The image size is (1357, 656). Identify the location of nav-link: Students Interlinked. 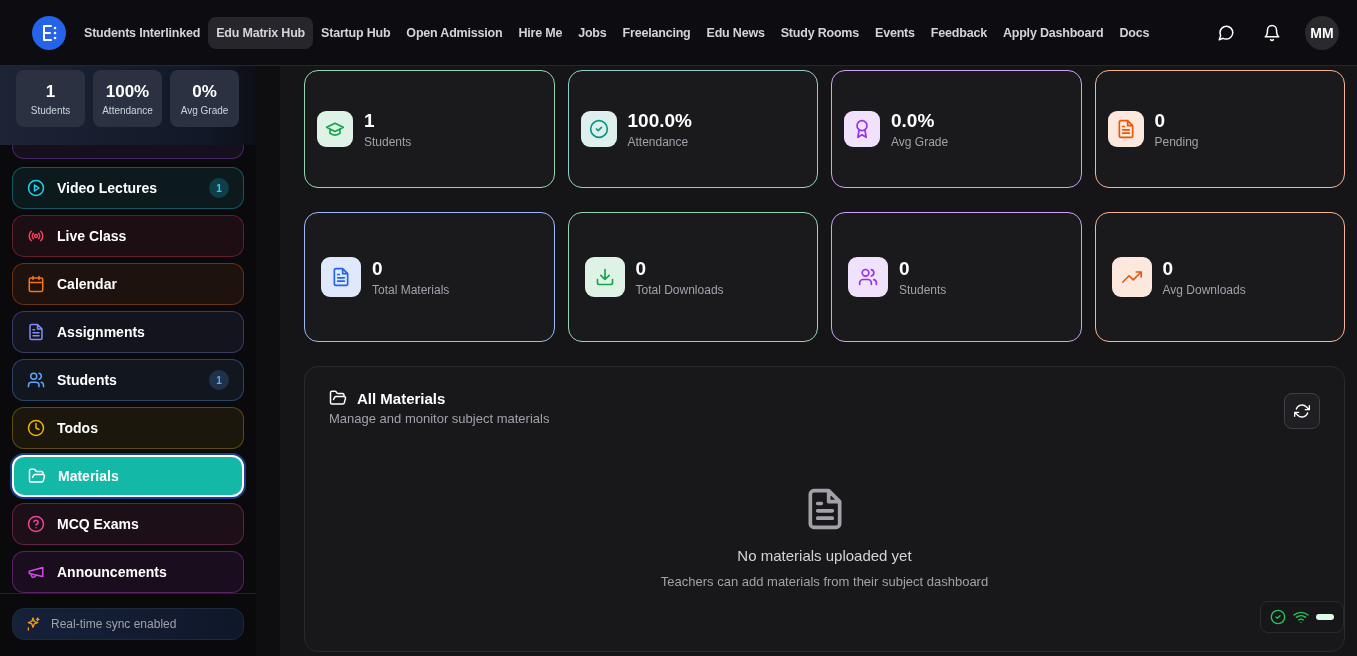
(142, 32).